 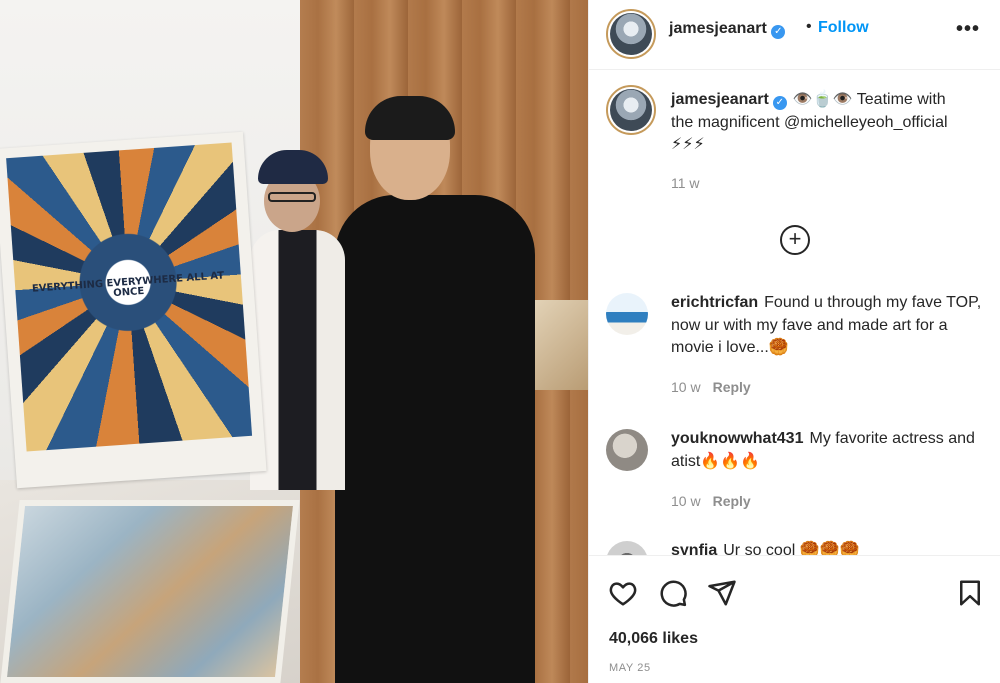 What do you see at coordinates (631, 34) in the screenshot?
I see `author-avatar` at bounding box center [631, 34].